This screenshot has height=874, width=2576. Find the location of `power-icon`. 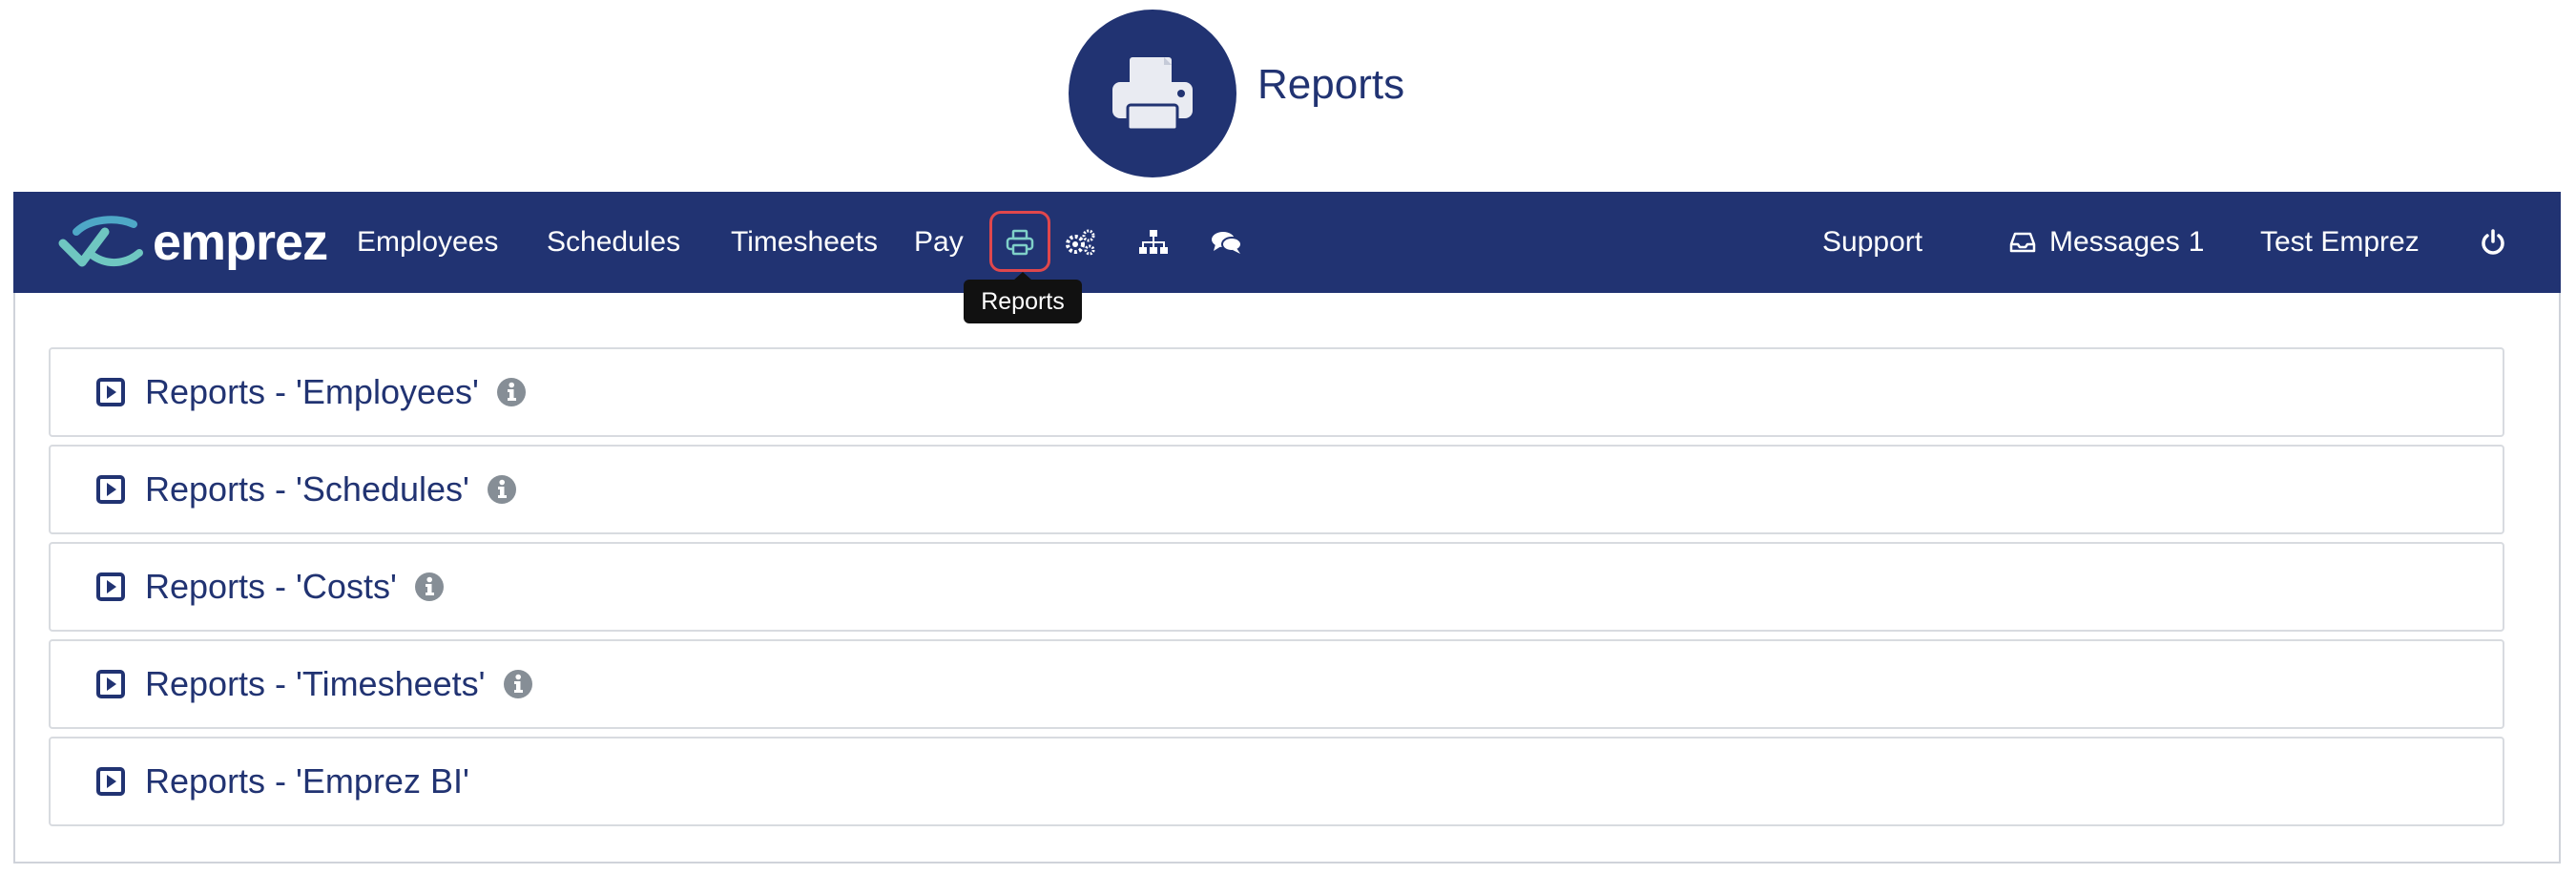

power-icon is located at coordinates (2493, 242).